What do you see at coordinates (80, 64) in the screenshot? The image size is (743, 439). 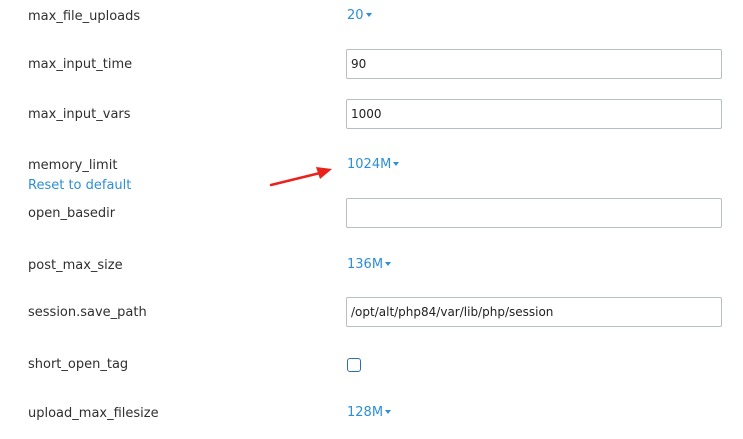 I see `max-input-time-label: max_input_time` at bounding box center [80, 64].